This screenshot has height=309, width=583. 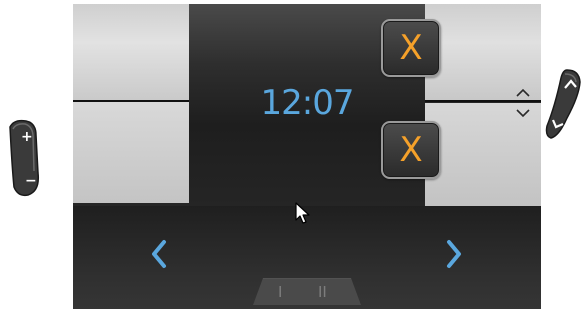 What do you see at coordinates (131, 101) in the screenshot?
I see `left-divider` at bounding box center [131, 101].